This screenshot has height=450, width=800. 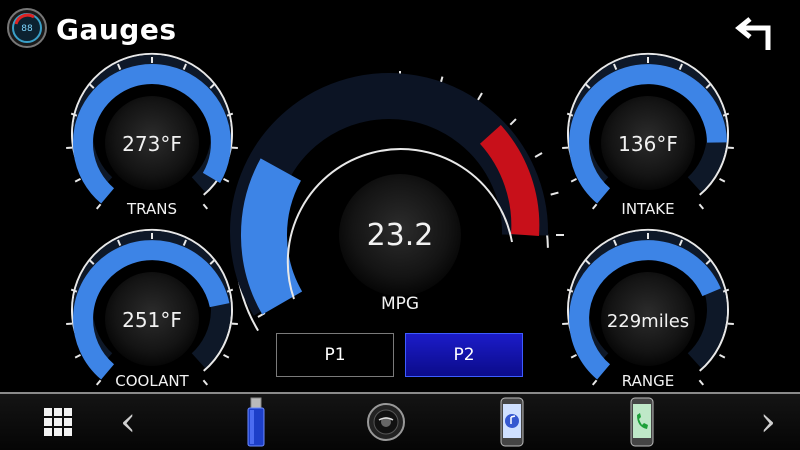 I want to click on mobile-media-icon, so click(x=512, y=422).